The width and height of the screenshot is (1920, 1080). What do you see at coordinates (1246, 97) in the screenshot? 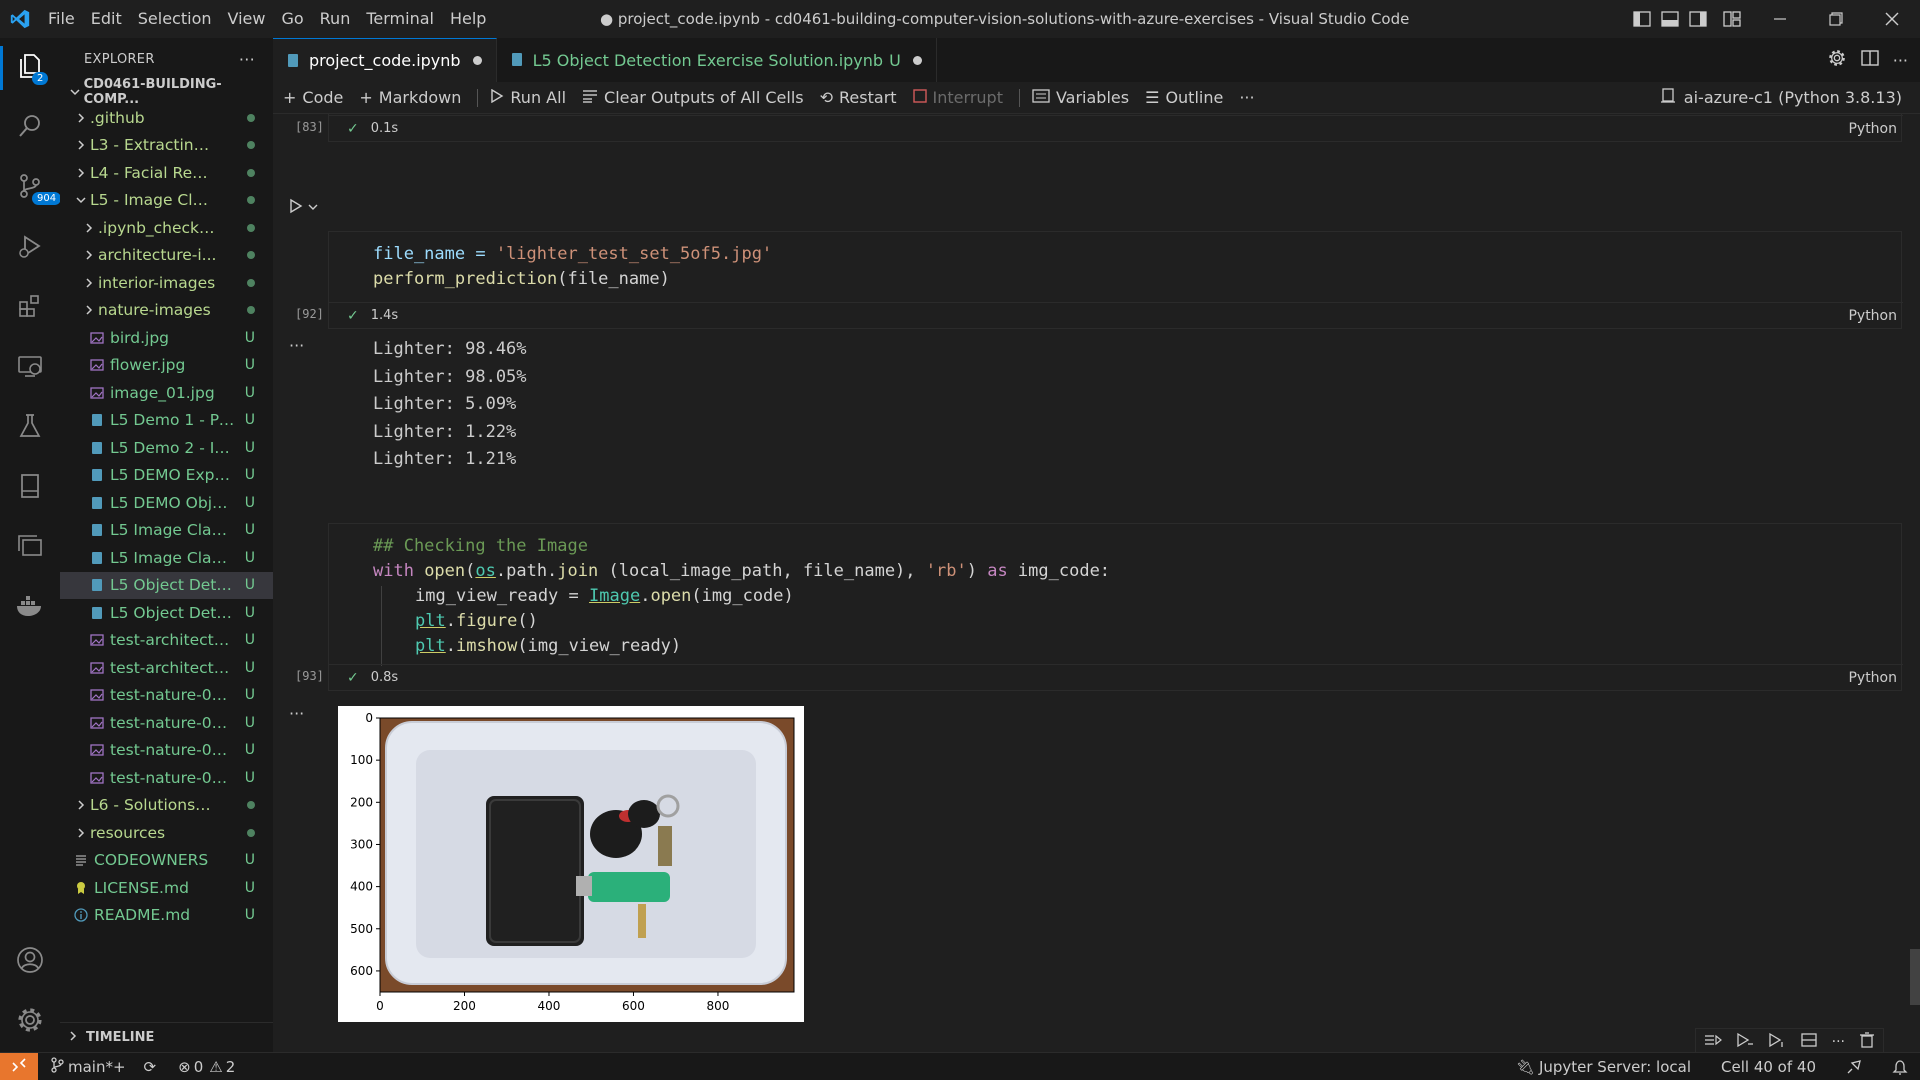
I see `toolbar-more-button: ···` at bounding box center [1246, 97].